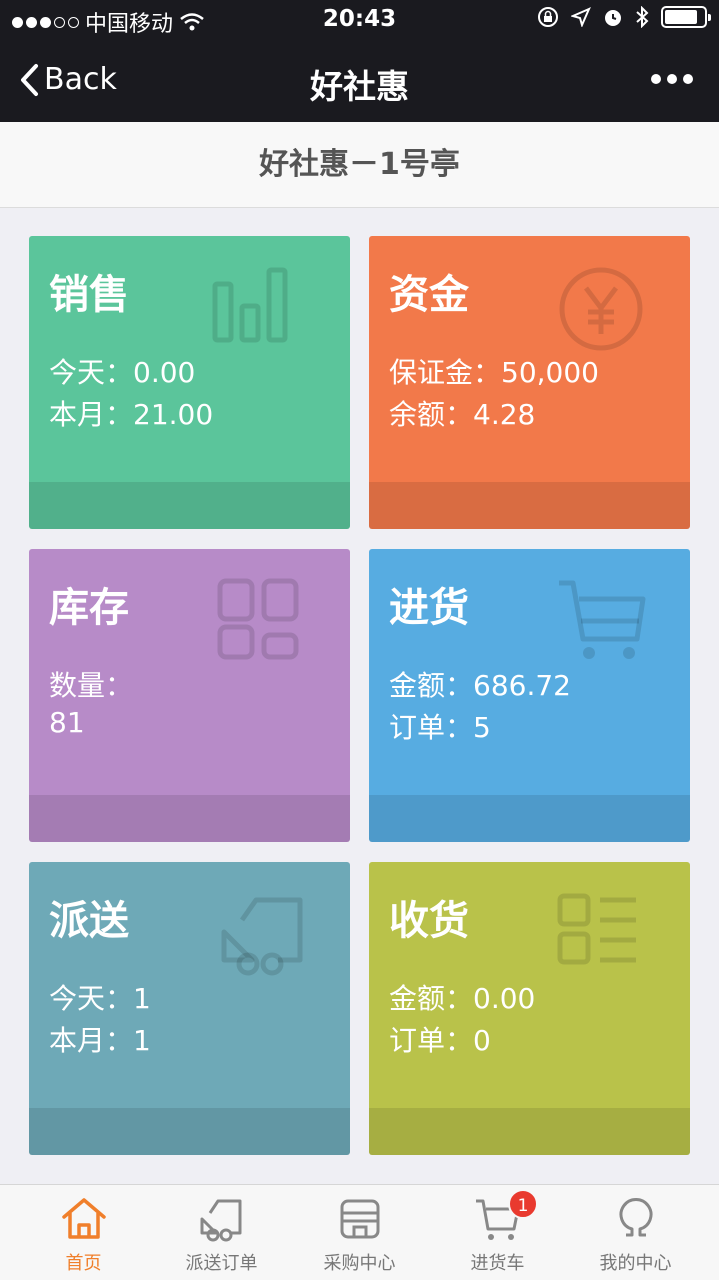  I want to click on top-bar: 中国移动 20:43 Back 好社惠, so click(359, 61).